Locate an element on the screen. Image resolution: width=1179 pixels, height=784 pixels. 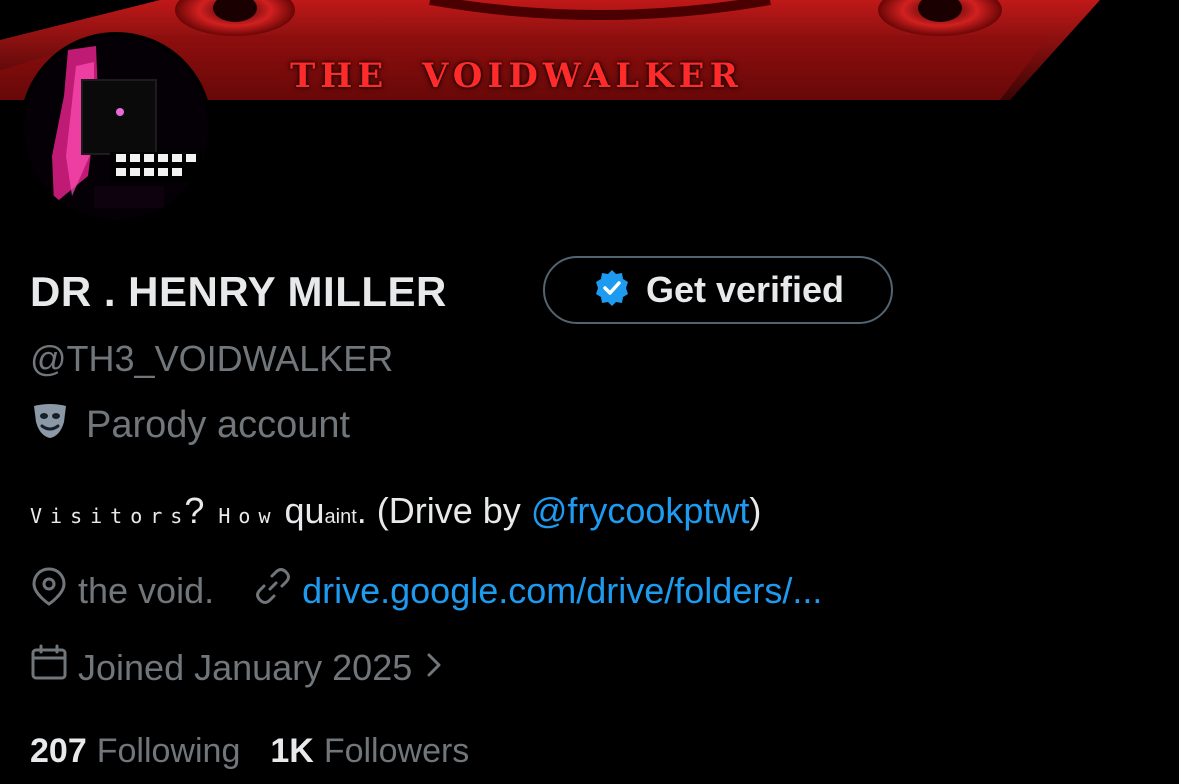
joined-text: Joined January 2025 is located at coordinates (245, 667).